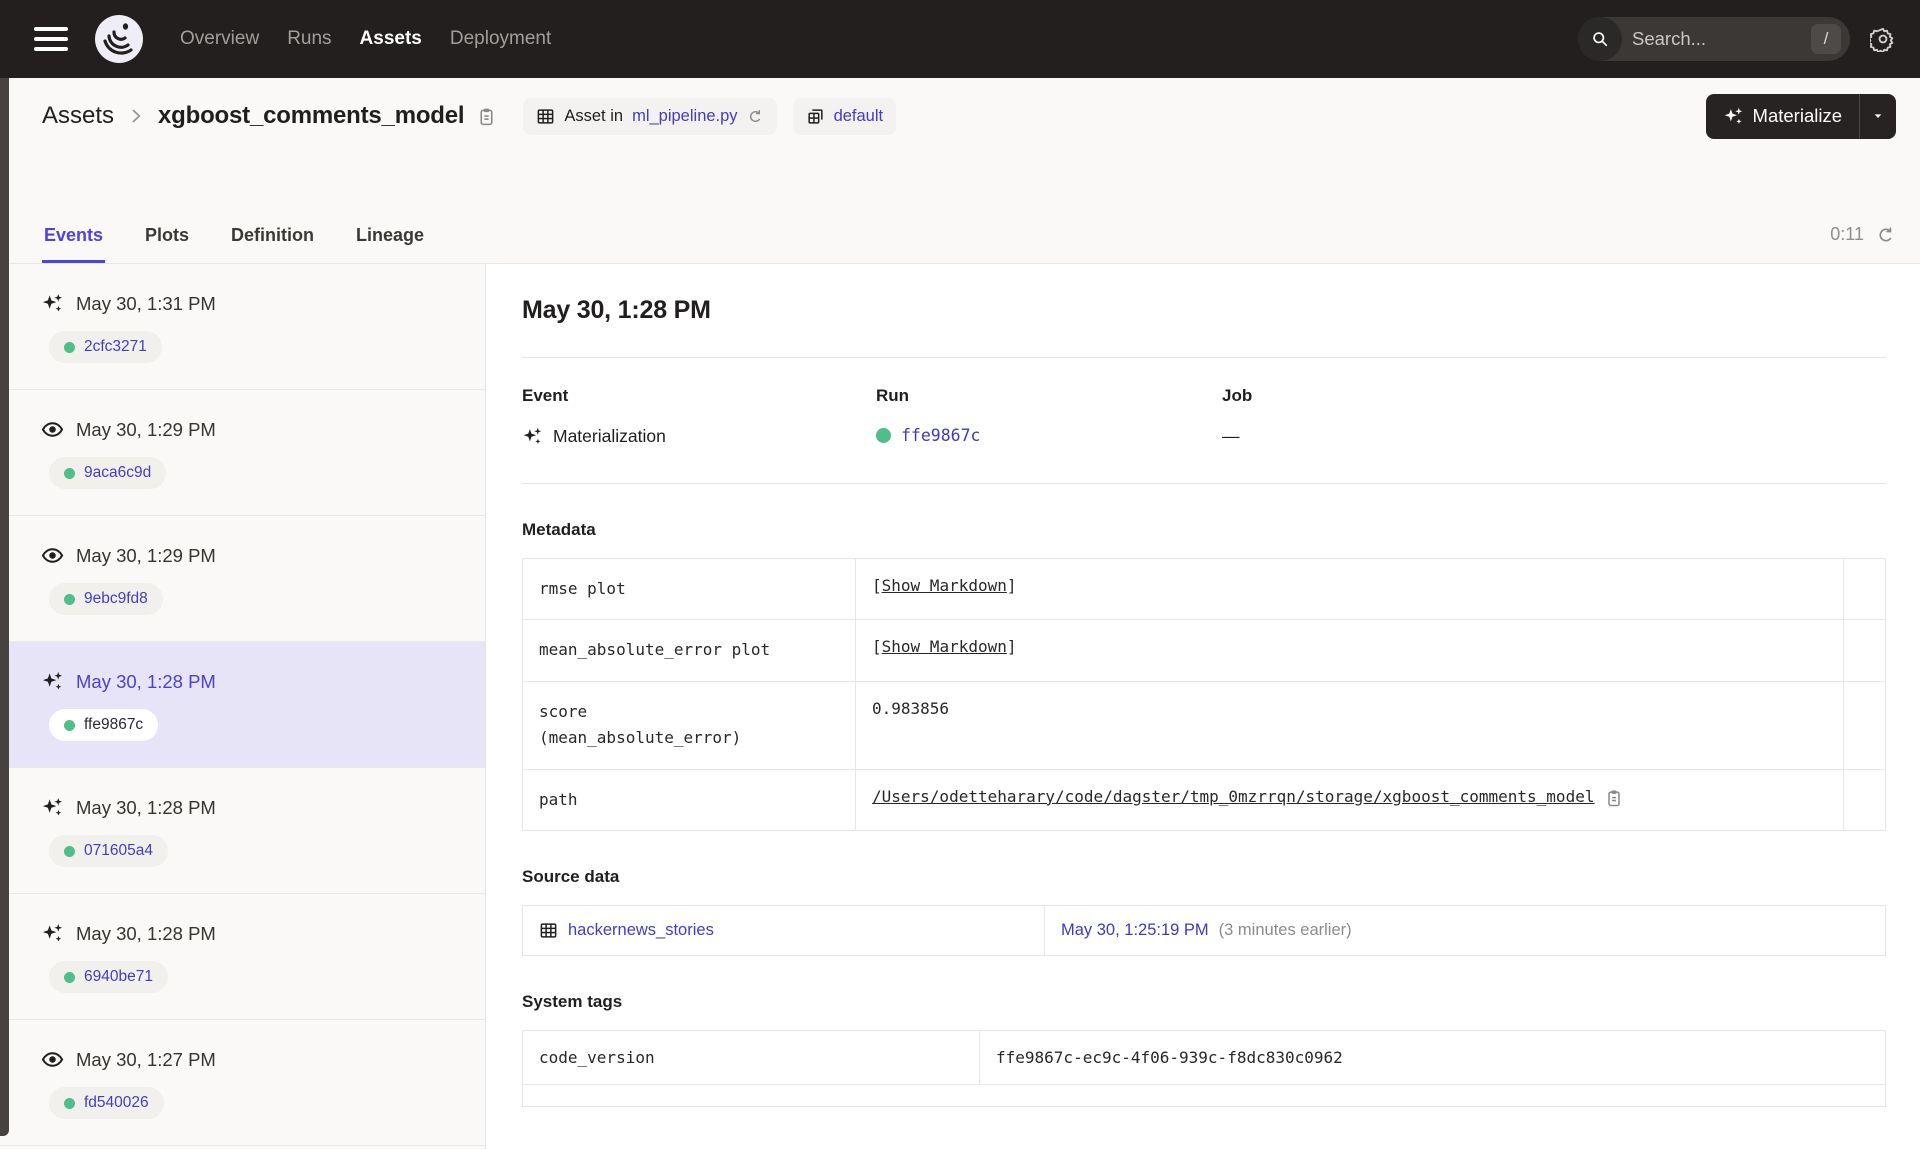  What do you see at coordinates (751, 1057) in the screenshot?
I see `system-tag-key: code_version` at bounding box center [751, 1057].